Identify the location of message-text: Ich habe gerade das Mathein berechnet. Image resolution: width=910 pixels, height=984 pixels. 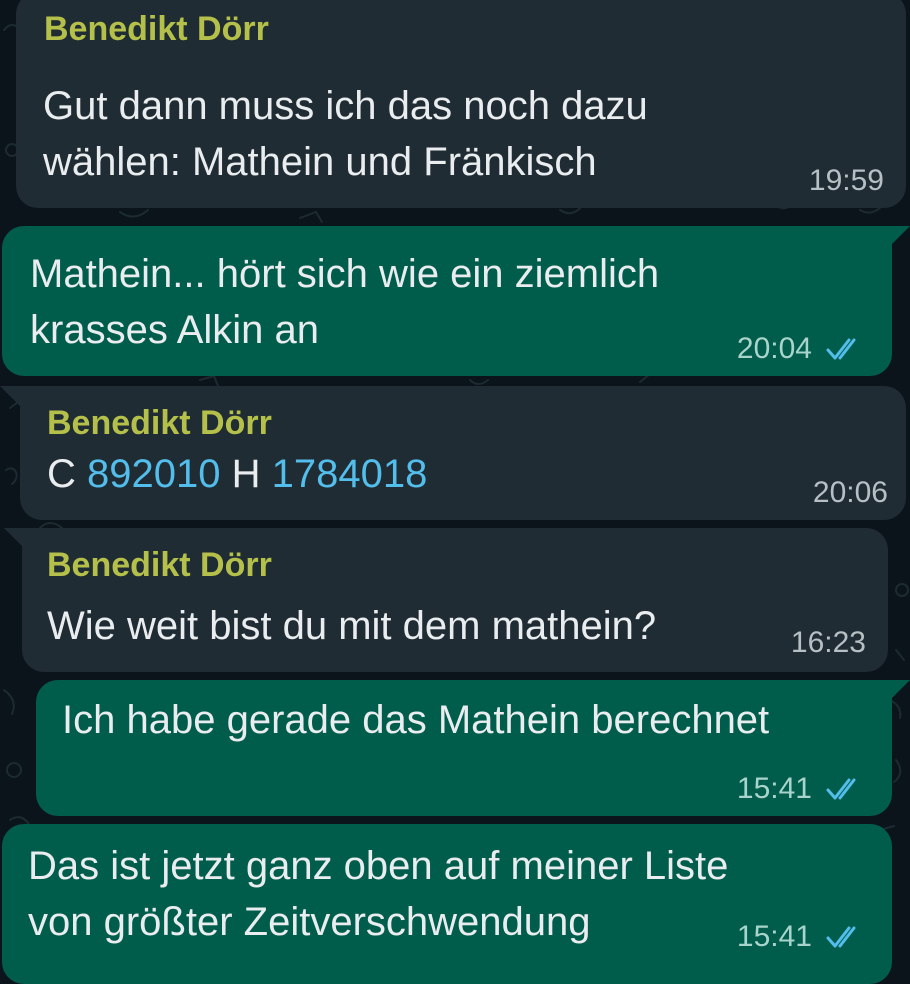
(416, 720).